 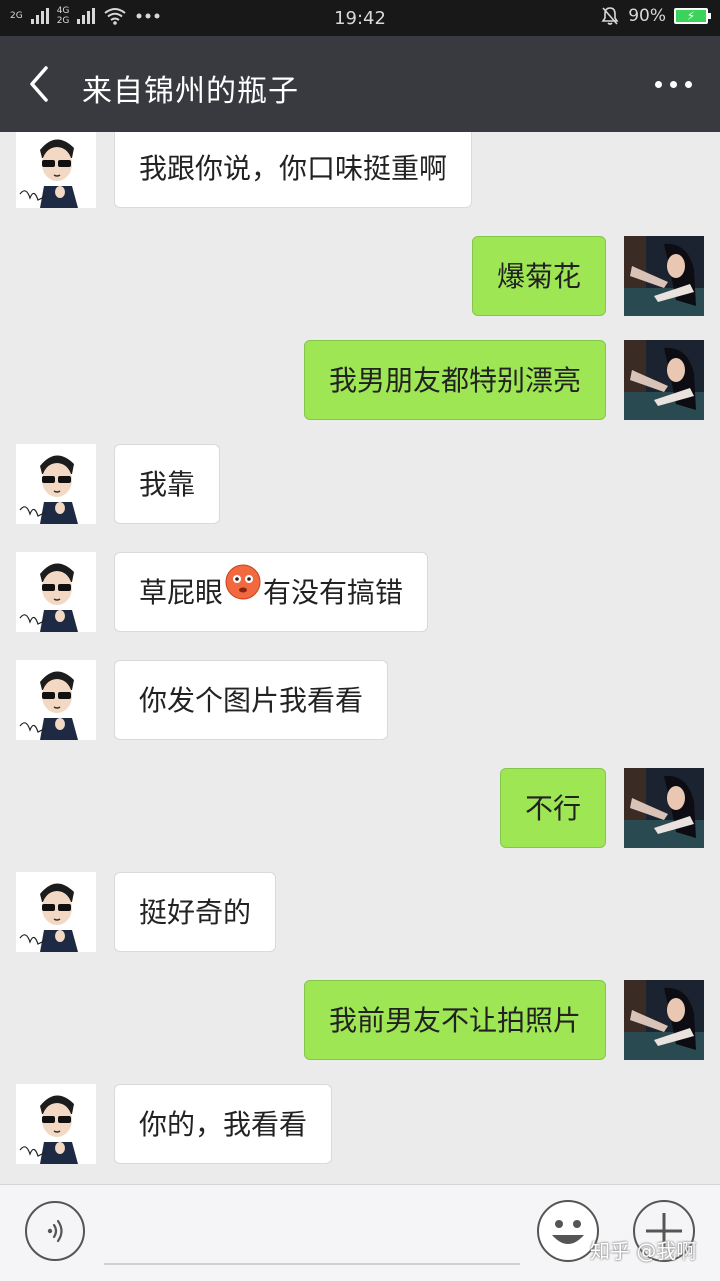 I want to click on message-bubble: 不行, so click(x=552, y=808).